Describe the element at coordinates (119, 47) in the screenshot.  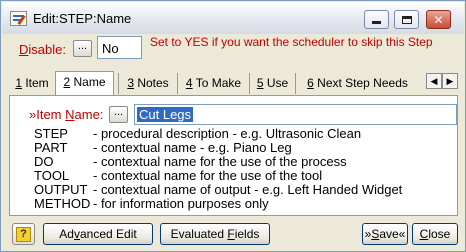
I see `disable-field: No` at that location.